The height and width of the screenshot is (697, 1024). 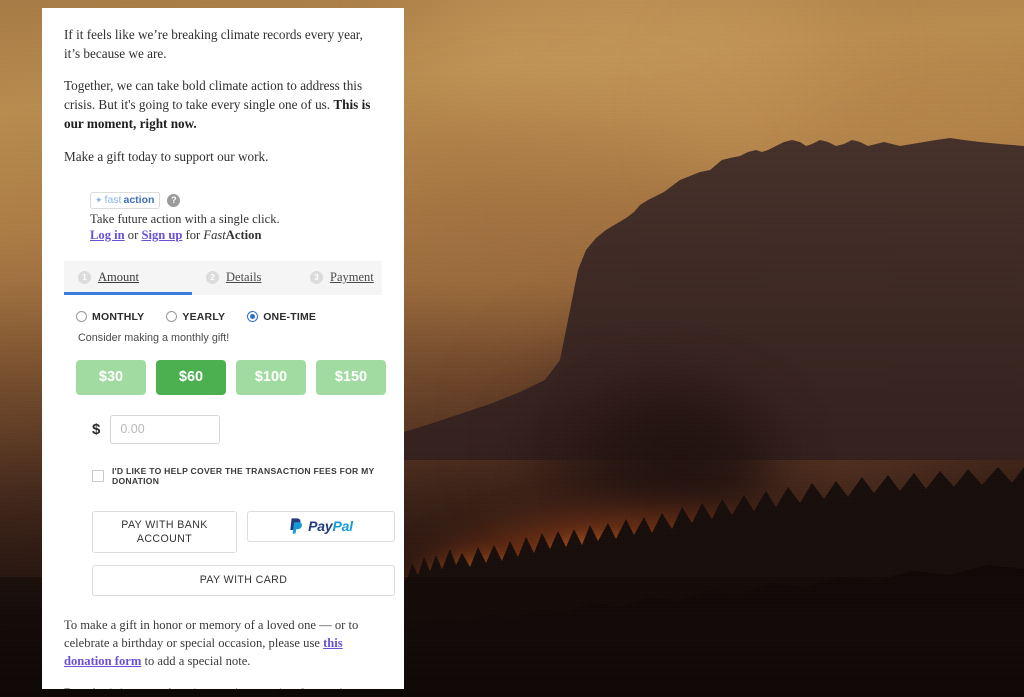 I want to click on frequency-option-one-time: ONE-TIME, so click(x=281, y=317).